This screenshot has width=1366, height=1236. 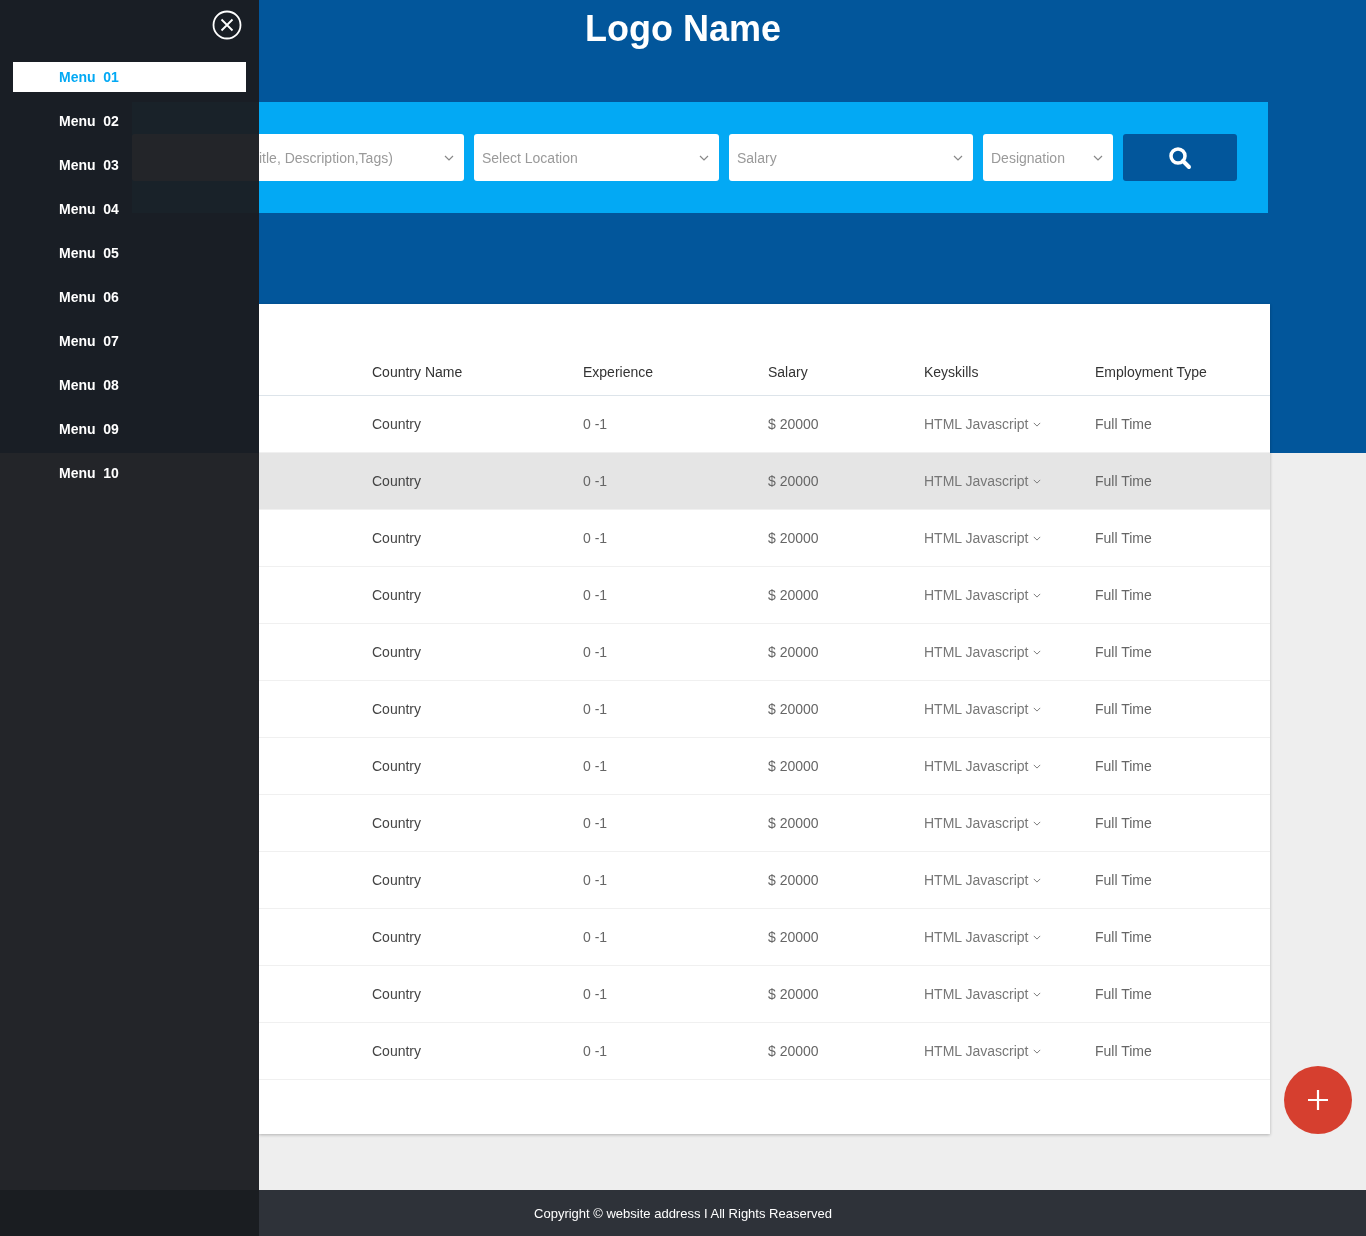 What do you see at coordinates (1318, 1100) in the screenshot?
I see `plus-icon` at bounding box center [1318, 1100].